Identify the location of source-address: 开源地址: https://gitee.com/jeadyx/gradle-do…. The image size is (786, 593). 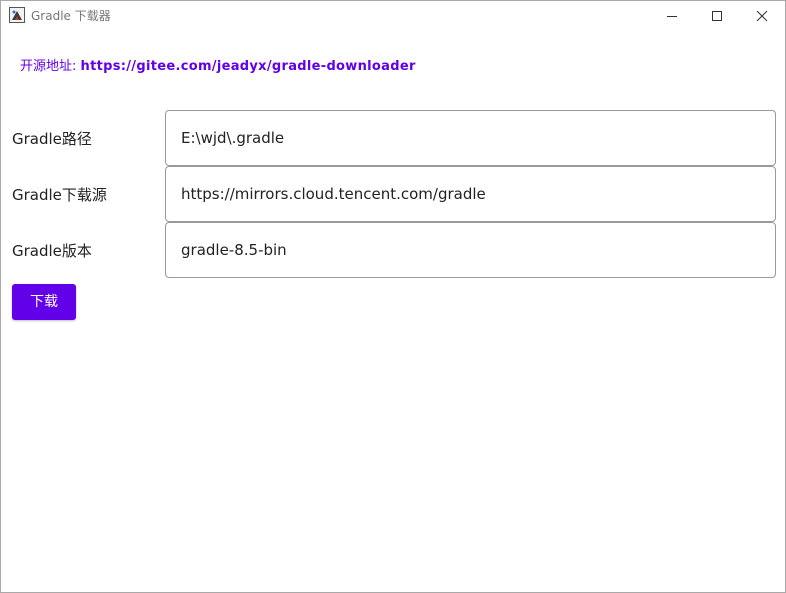
(218, 67).